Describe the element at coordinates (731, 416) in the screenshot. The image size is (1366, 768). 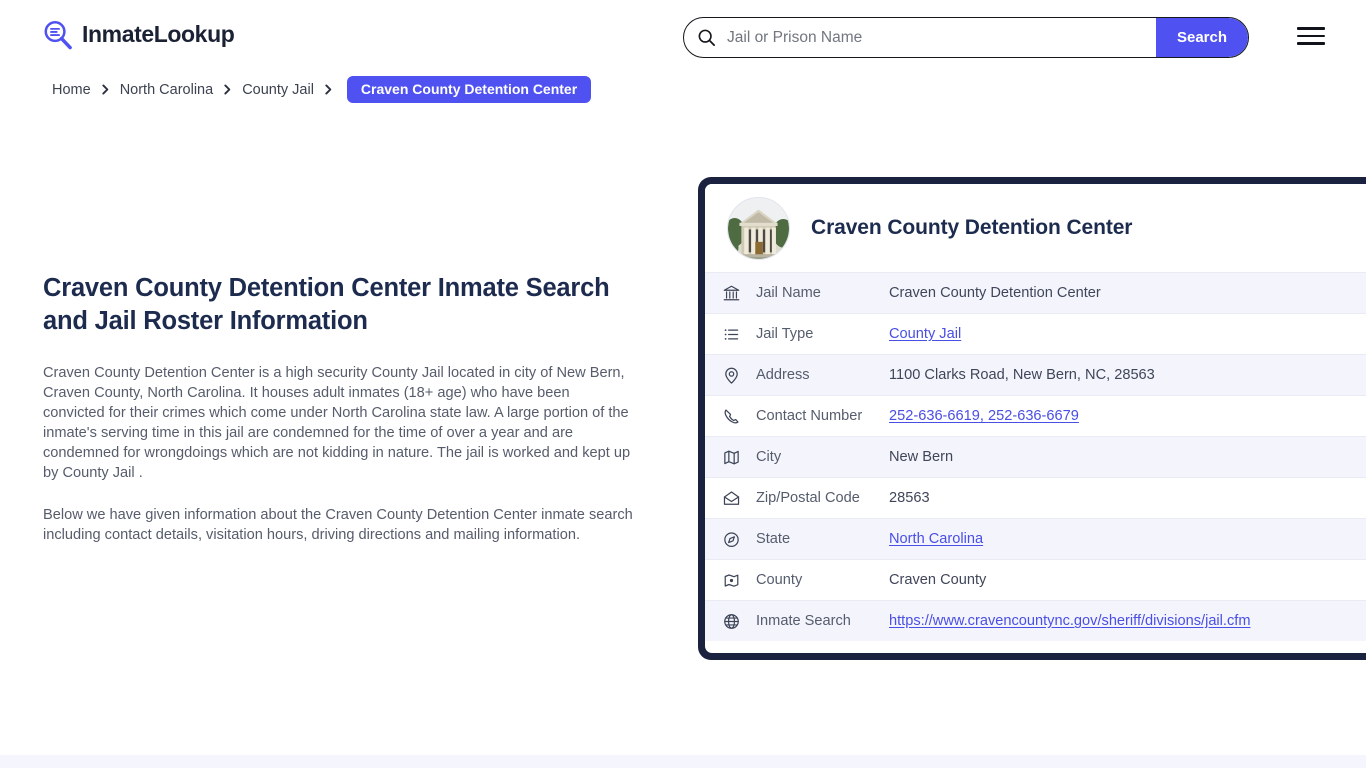
I see `phone-icon` at that location.